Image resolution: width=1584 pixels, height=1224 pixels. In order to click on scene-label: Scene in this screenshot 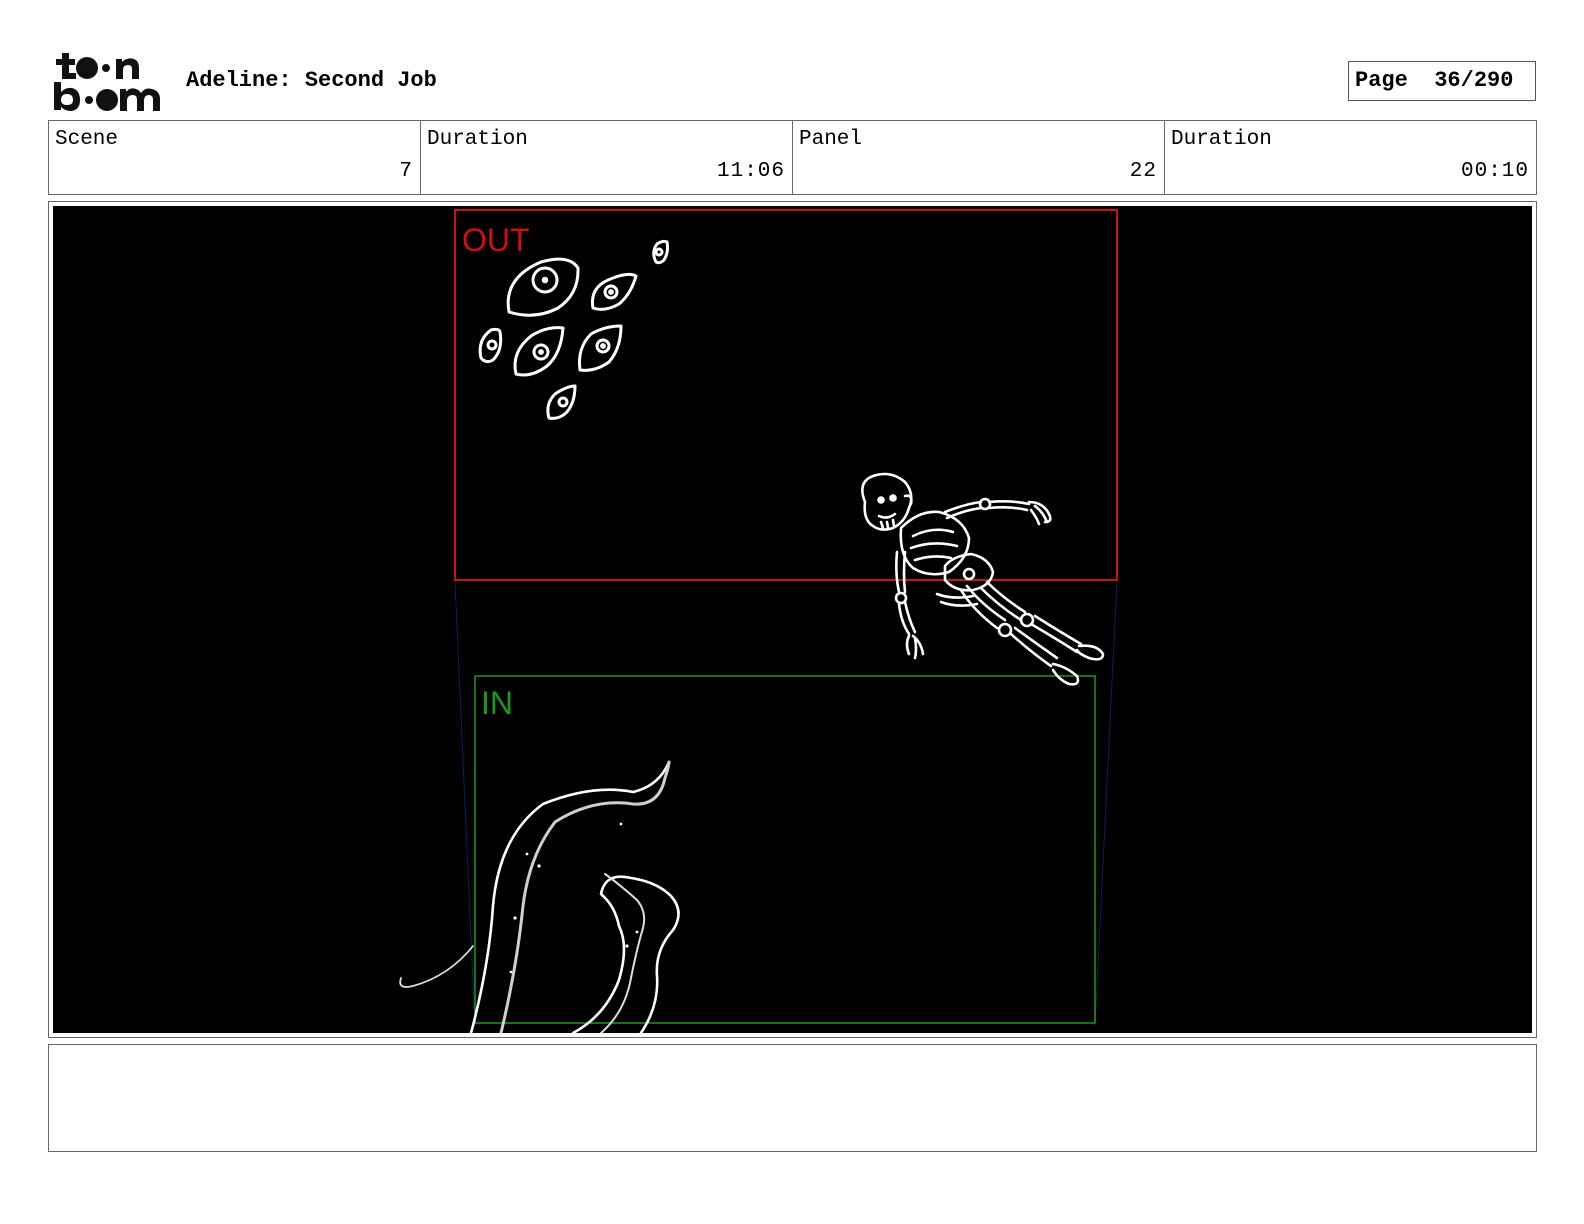, I will do `click(87, 139)`.